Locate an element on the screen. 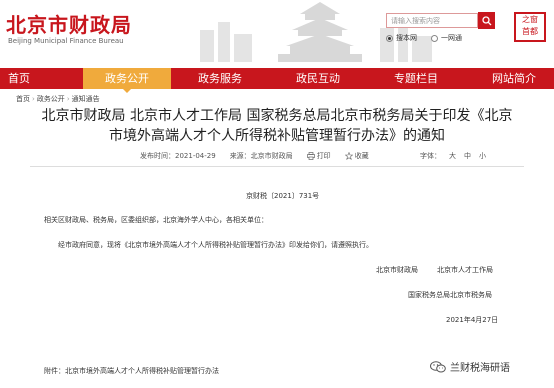  watermark-text: 兰财税海研语 is located at coordinates (480, 368).